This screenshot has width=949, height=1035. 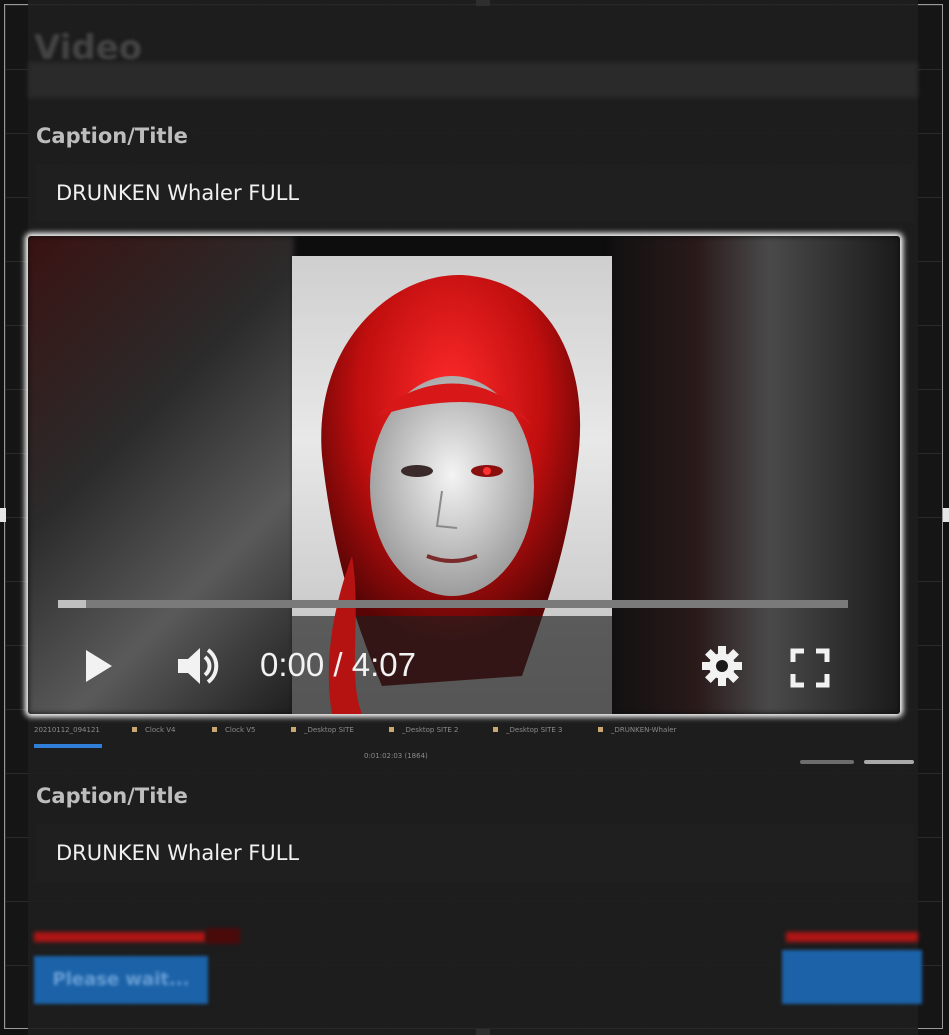 I want to click on seek-bar-progress, so click(x=72, y=604).